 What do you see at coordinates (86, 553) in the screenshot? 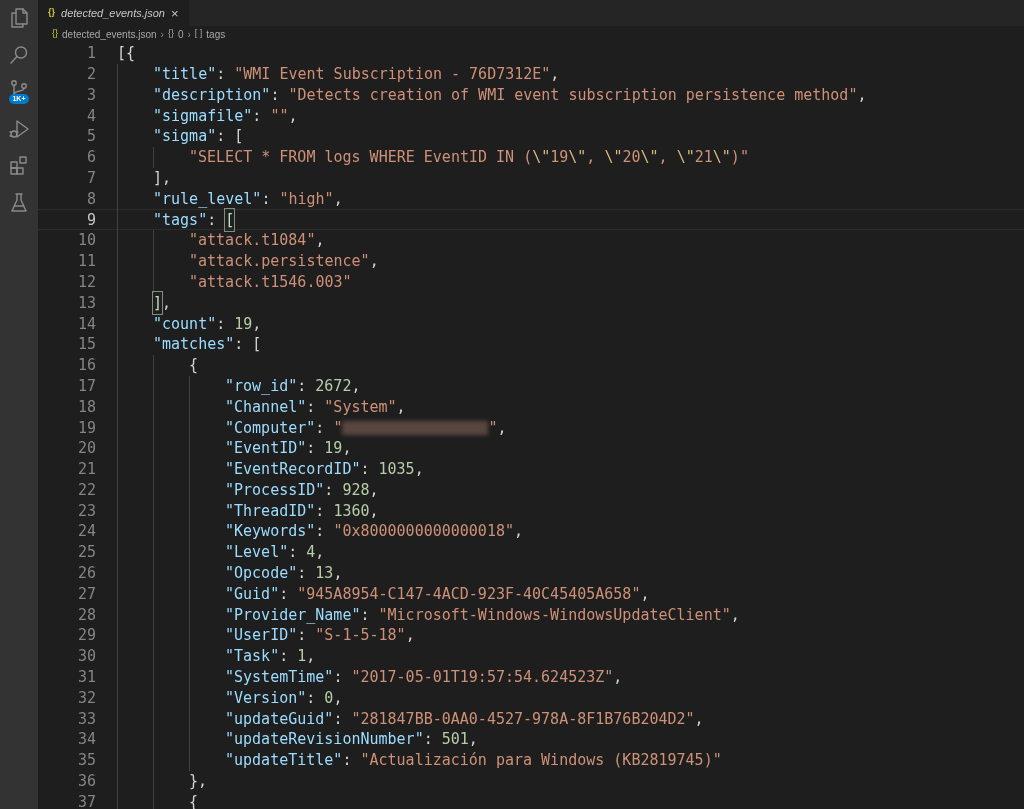
I see `line-number: 25` at bounding box center [86, 553].